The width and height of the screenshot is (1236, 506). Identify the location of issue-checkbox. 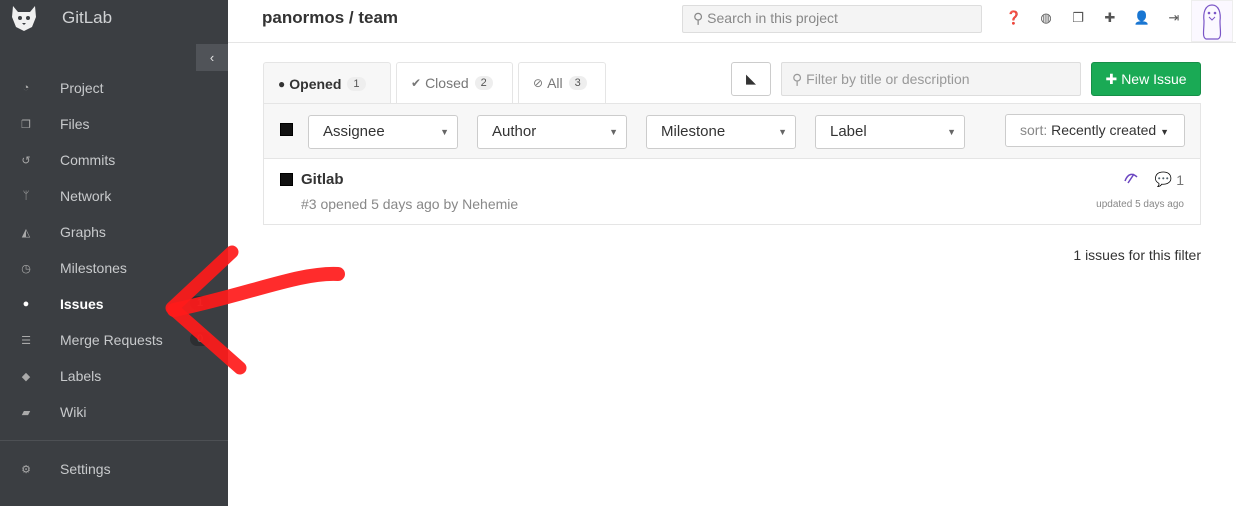
(286, 179).